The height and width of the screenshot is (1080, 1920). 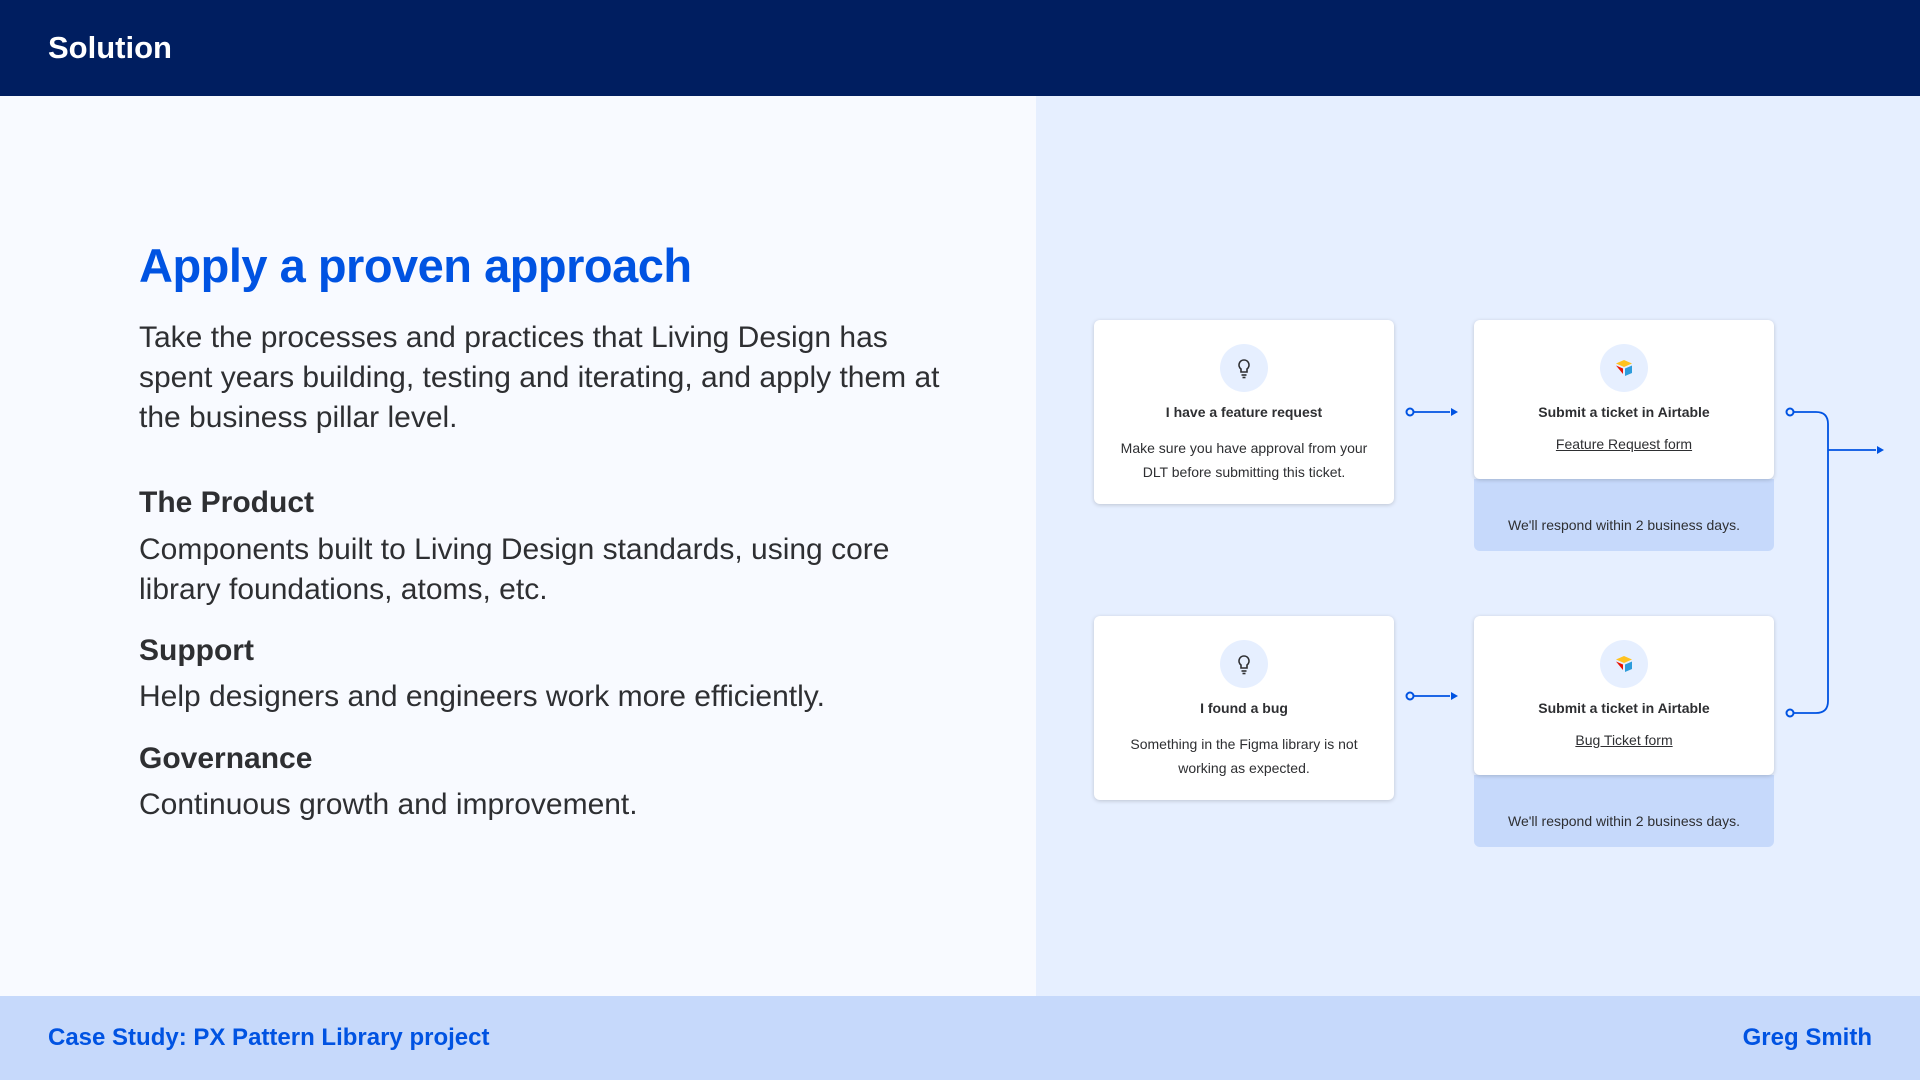 I want to click on bug-response-note: We'll respond within 2 business days., so click(x=1624, y=811).